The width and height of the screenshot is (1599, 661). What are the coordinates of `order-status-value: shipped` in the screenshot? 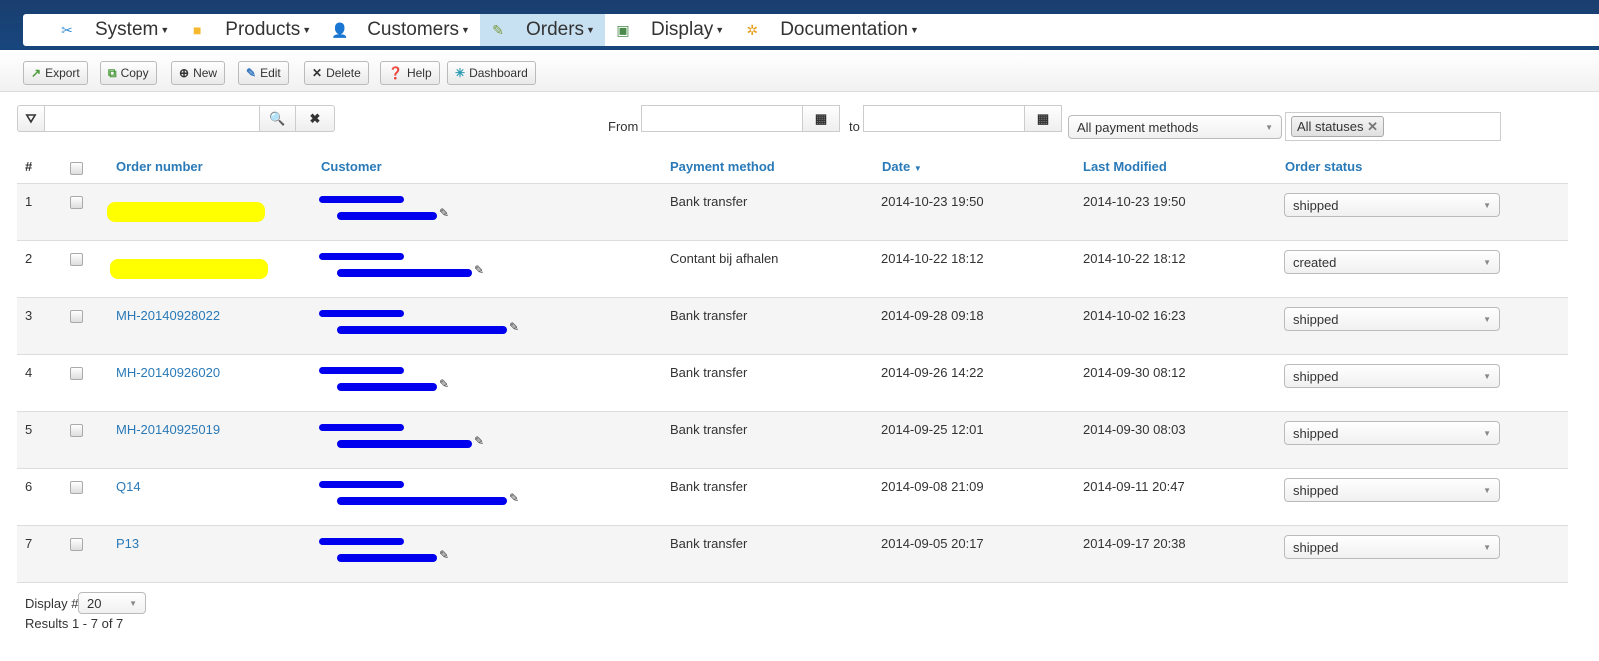 It's located at (1316, 376).